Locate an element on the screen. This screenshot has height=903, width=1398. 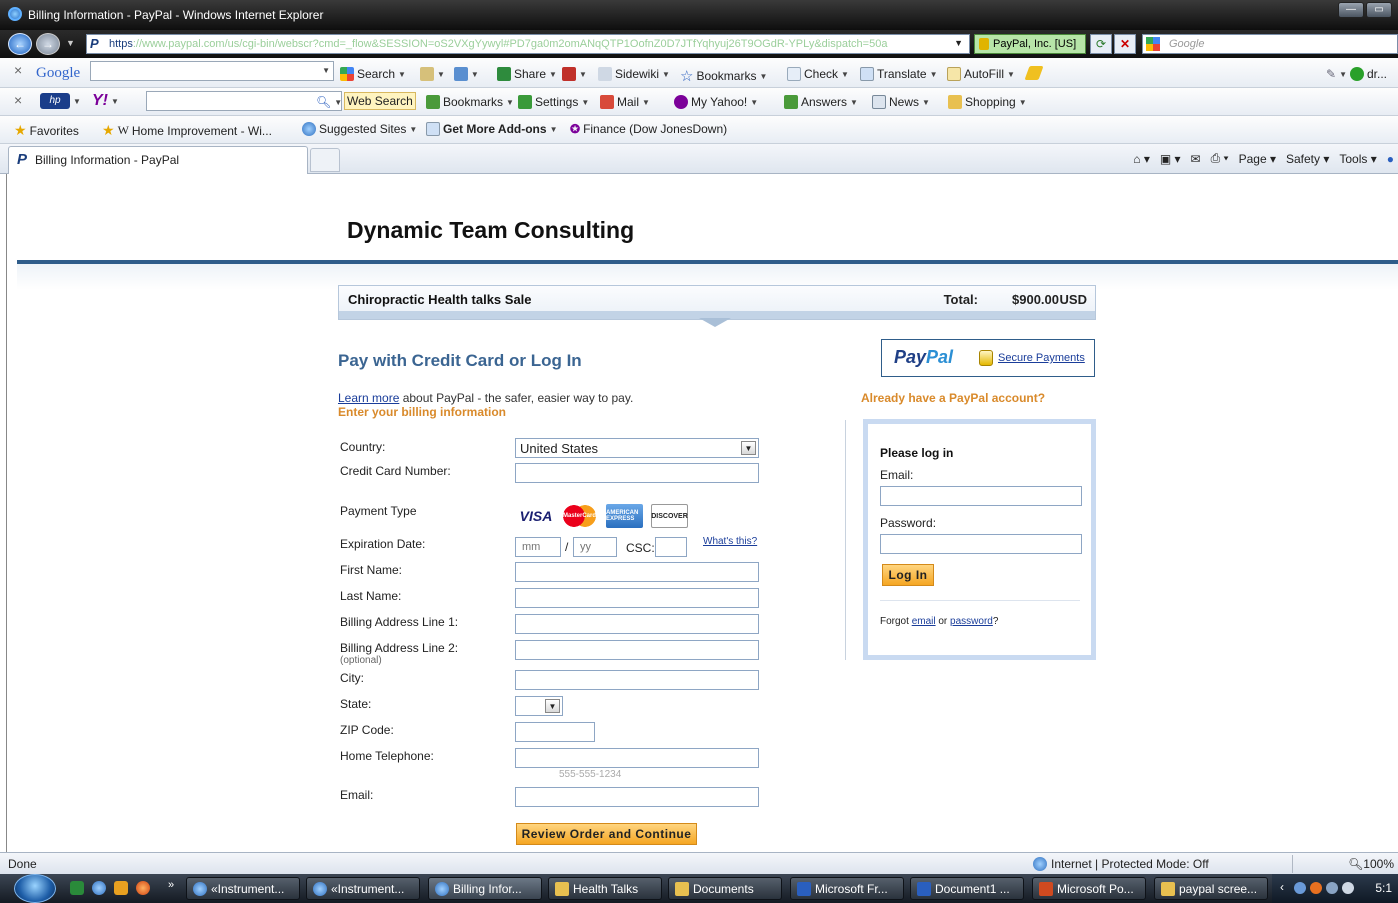
highlight-button is located at coordinates (1034, 73).